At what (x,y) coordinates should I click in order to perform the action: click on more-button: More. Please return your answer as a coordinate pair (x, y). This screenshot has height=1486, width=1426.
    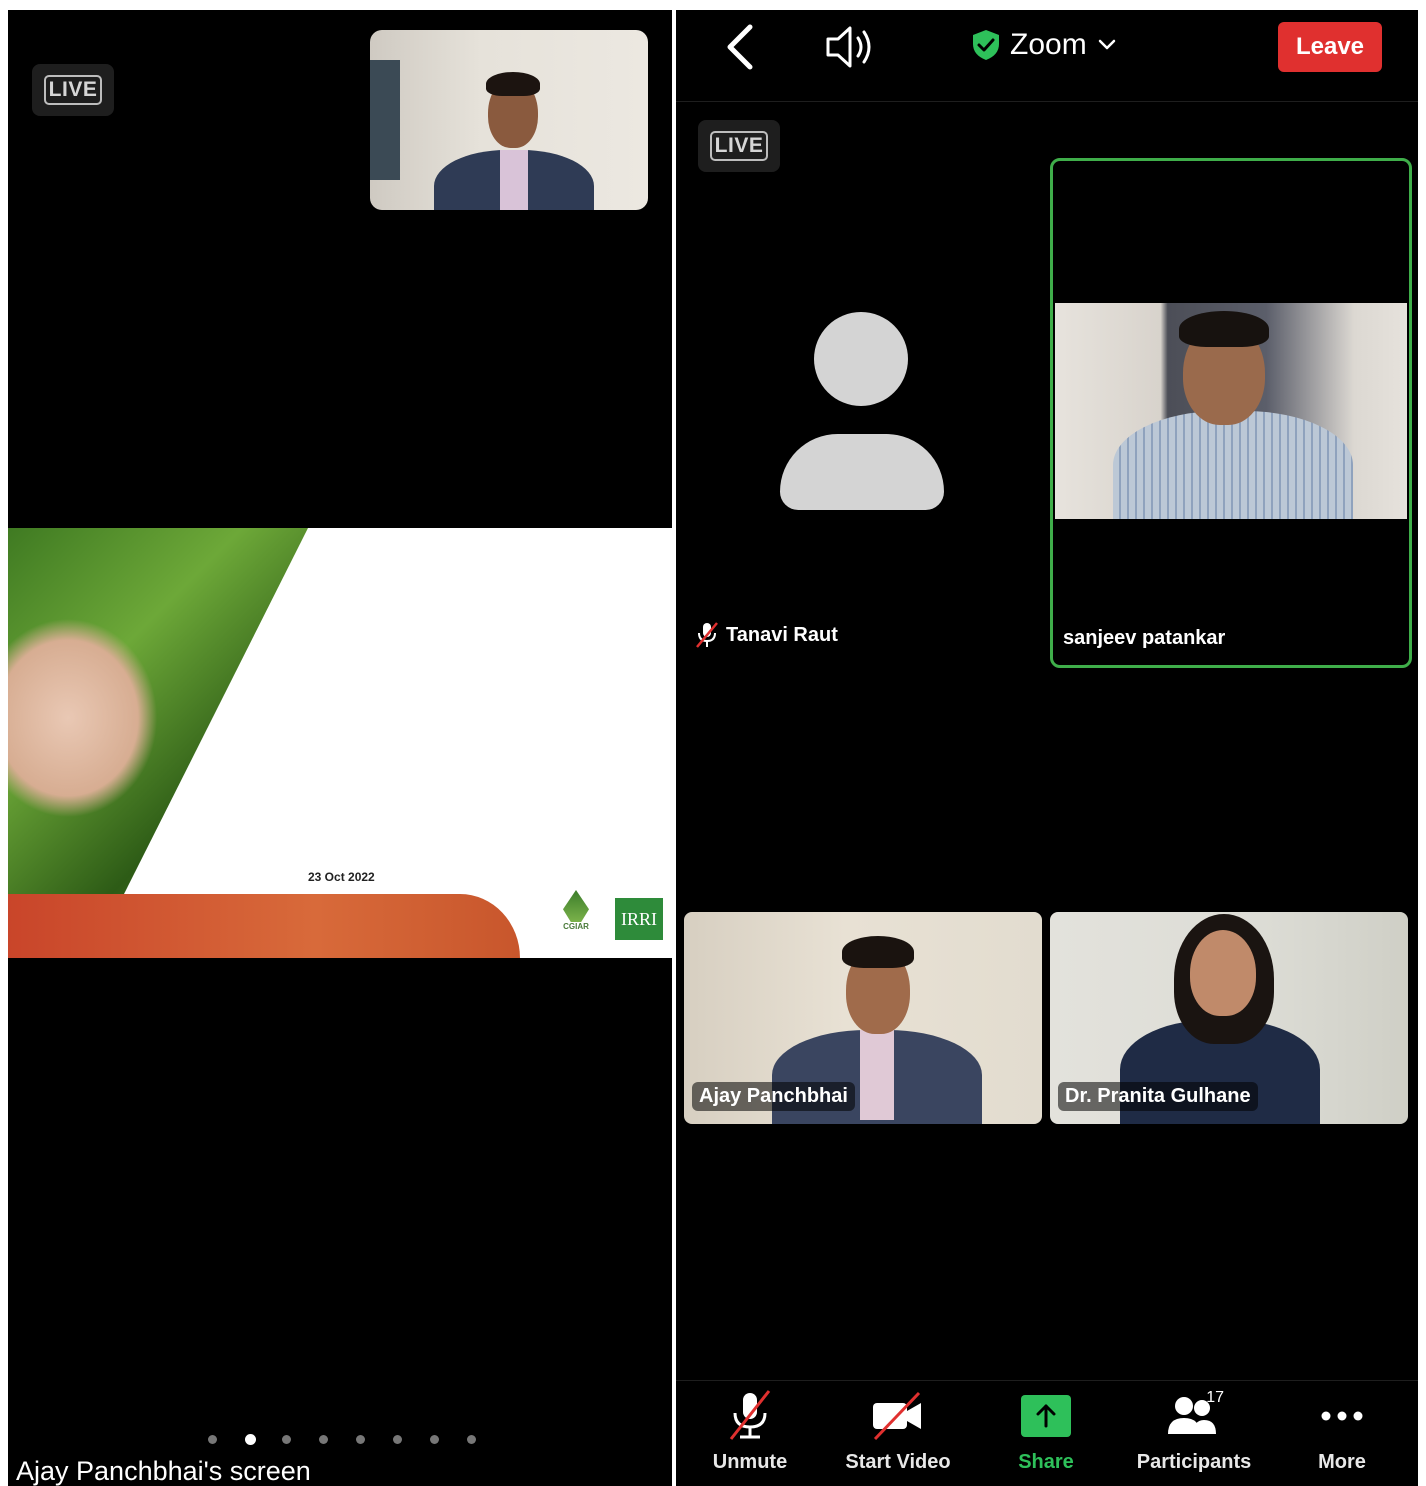
    Looking at the image, I should click on (1342, 1431).